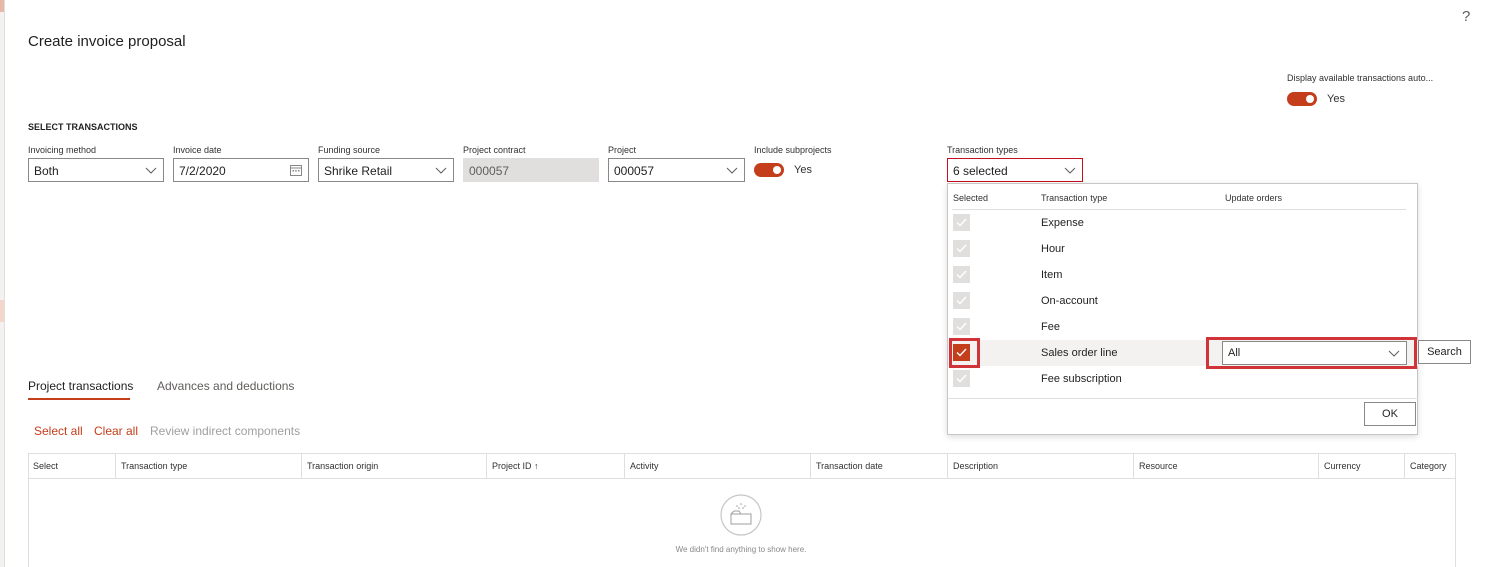 This screenshot has width=1485, height=567. What do you see at coordinates (975, 466) in the screenshot?
I see `column-header-description: Description` at bounding box center [975, 466].